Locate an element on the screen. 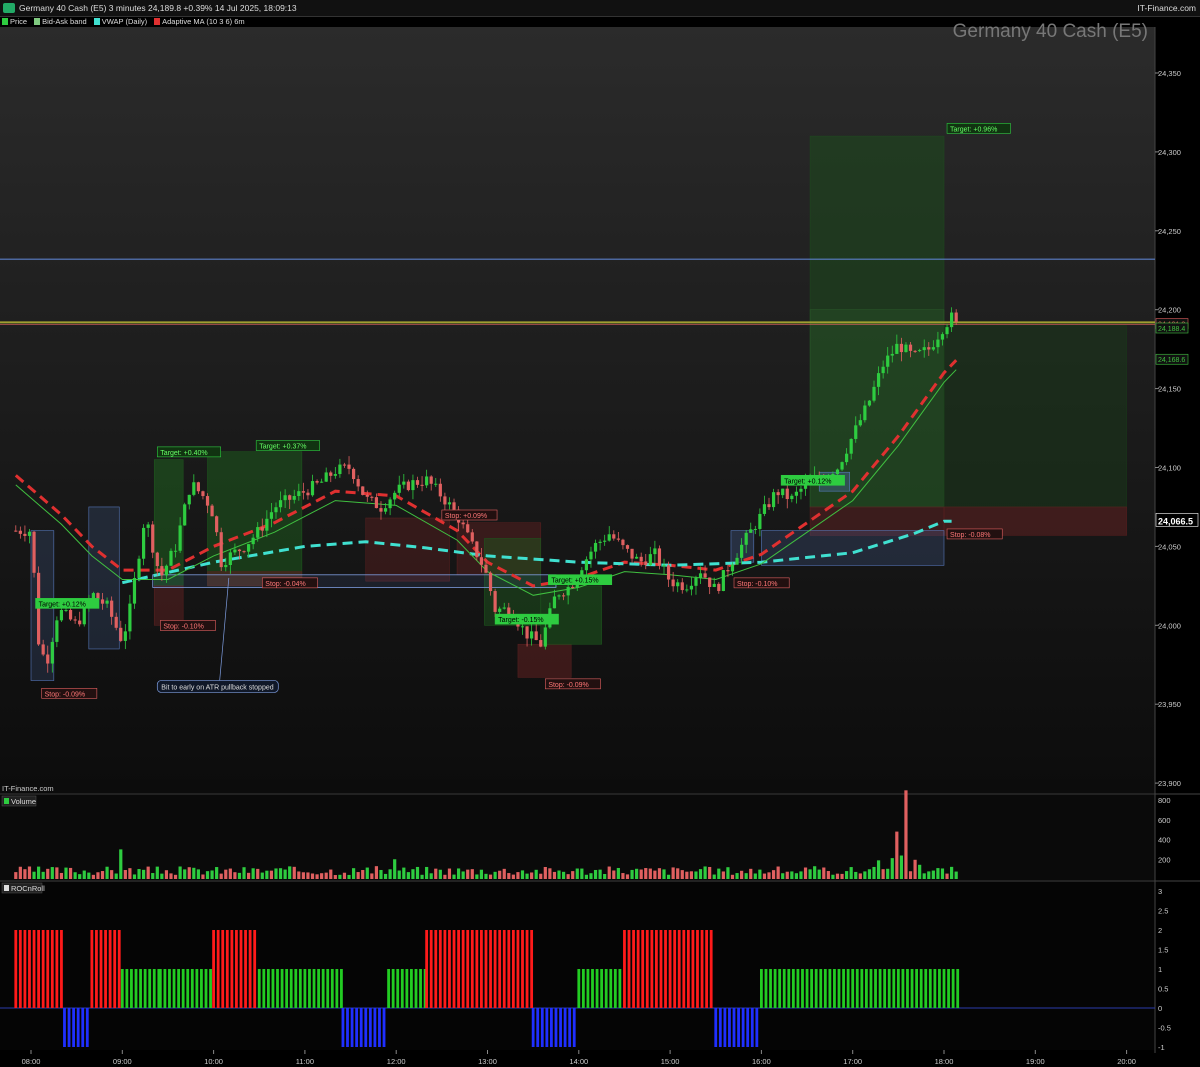 The image size is (1200, 1067). price-marker-label: 24,168.6 is located at coordinates (1171, 360).